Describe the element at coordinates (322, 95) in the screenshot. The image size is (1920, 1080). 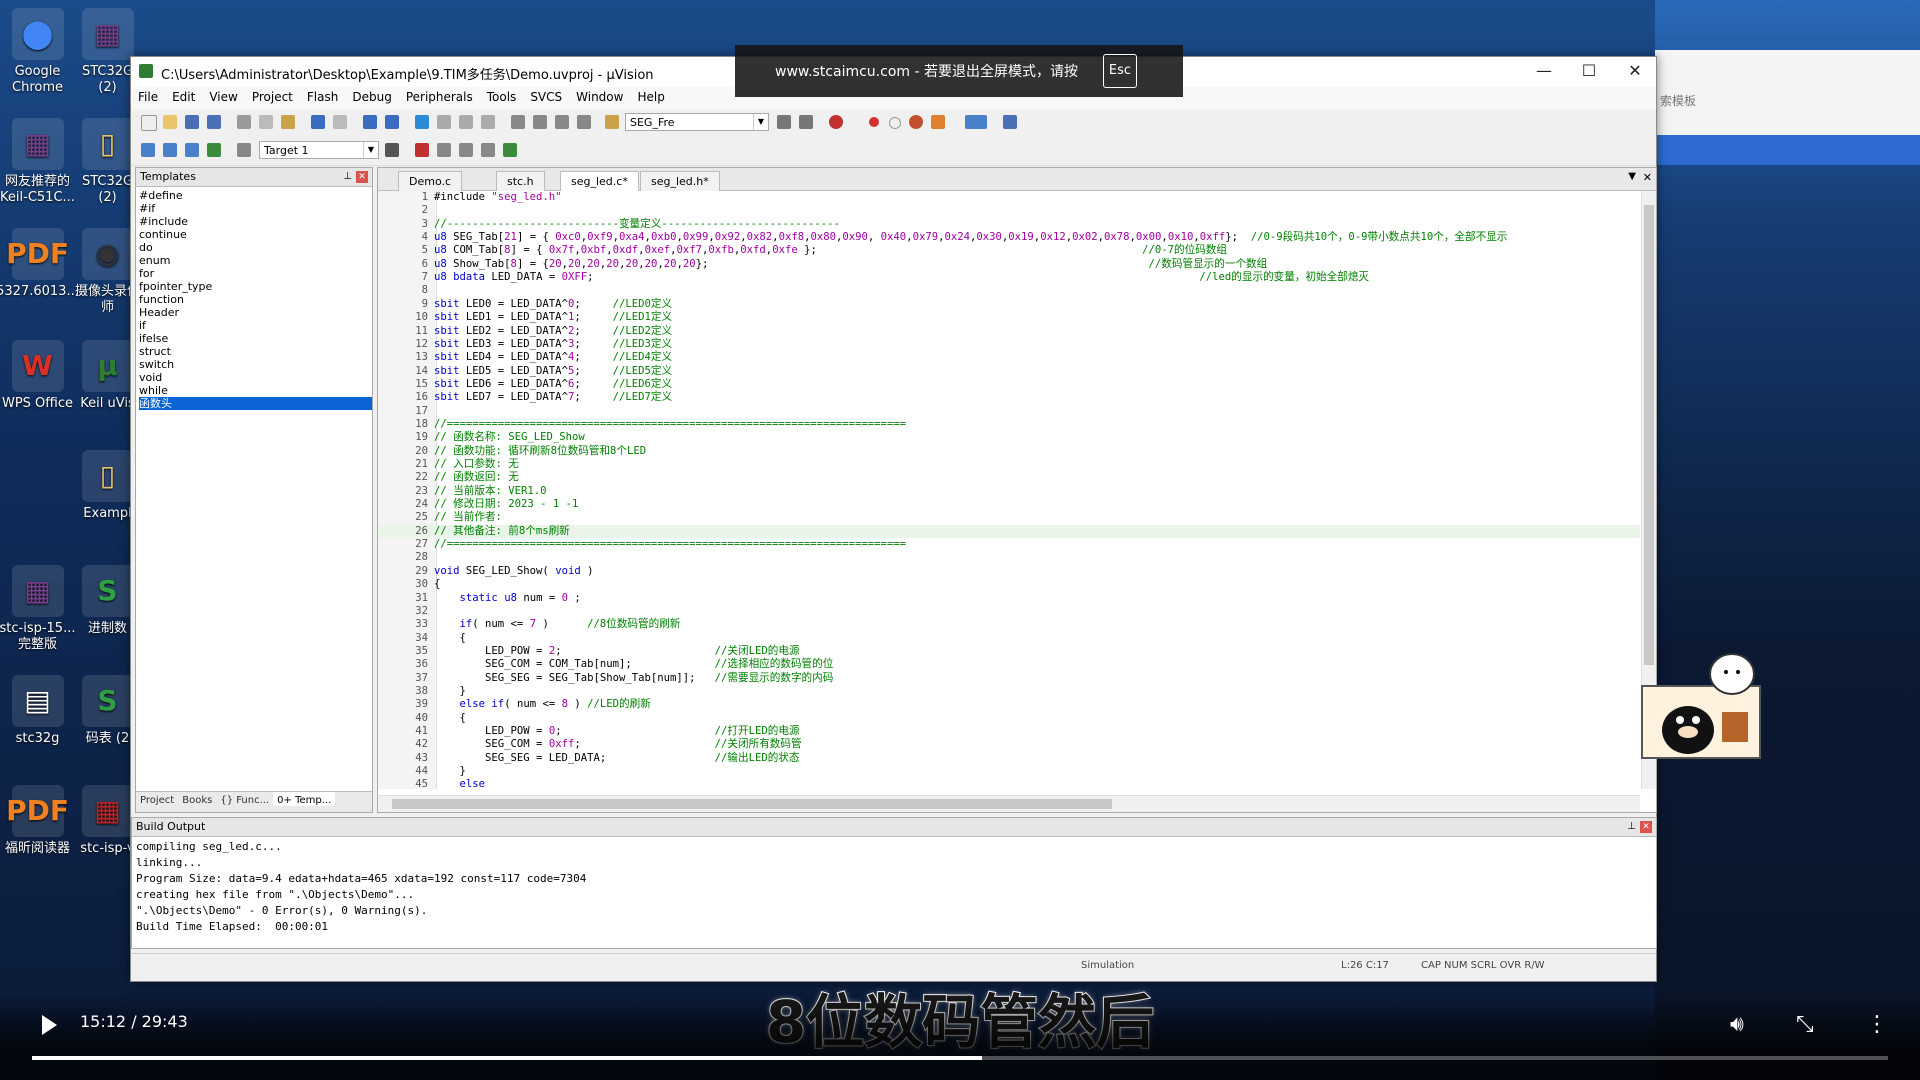
I see `menu-item-flash: Flash` at that location.